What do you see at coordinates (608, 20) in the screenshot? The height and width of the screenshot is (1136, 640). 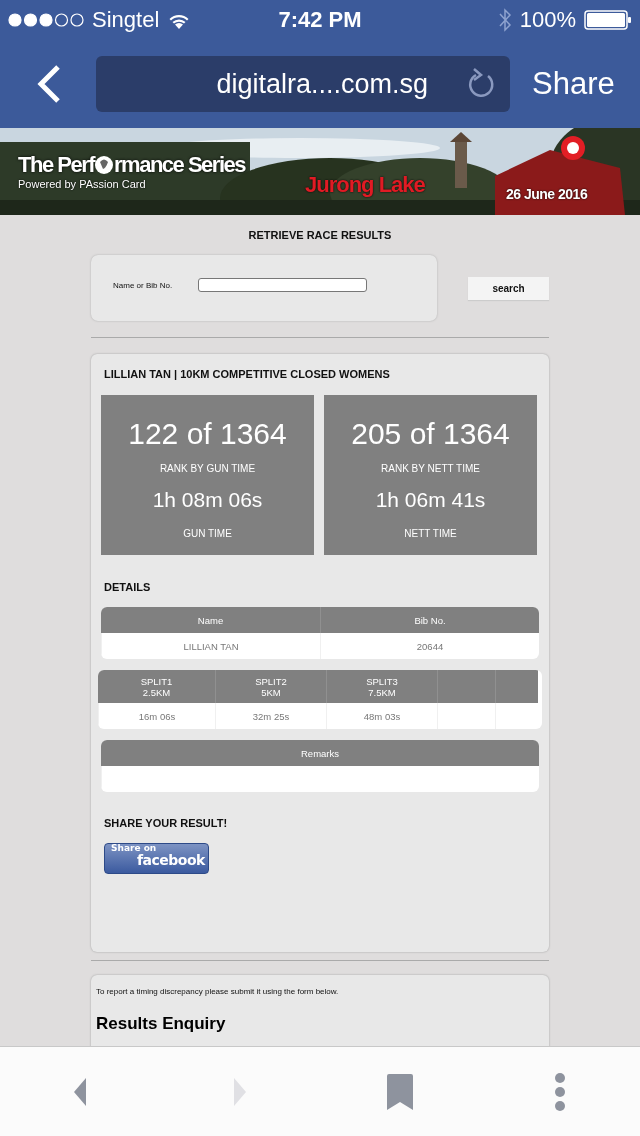 I see `battery-icon` at bounding box center [608, 20].